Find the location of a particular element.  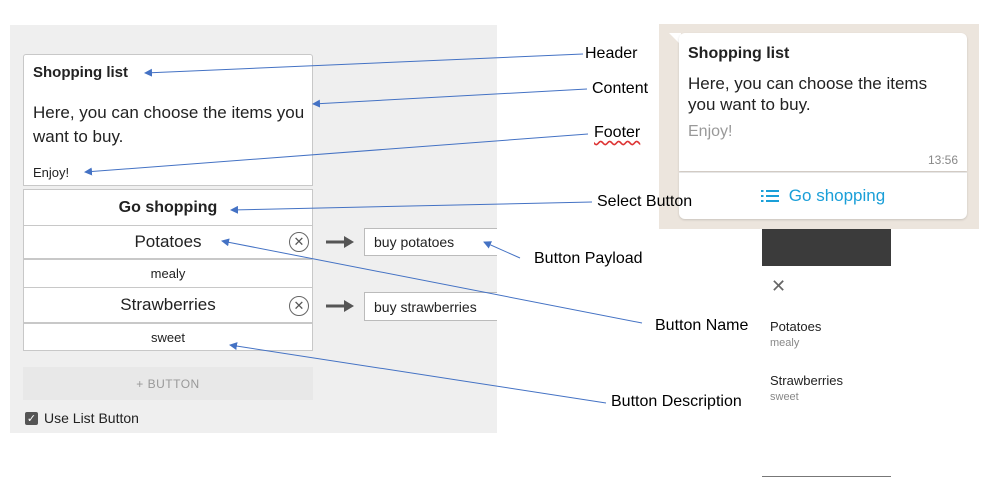

arrow-header is located at coordinates (364, 65).